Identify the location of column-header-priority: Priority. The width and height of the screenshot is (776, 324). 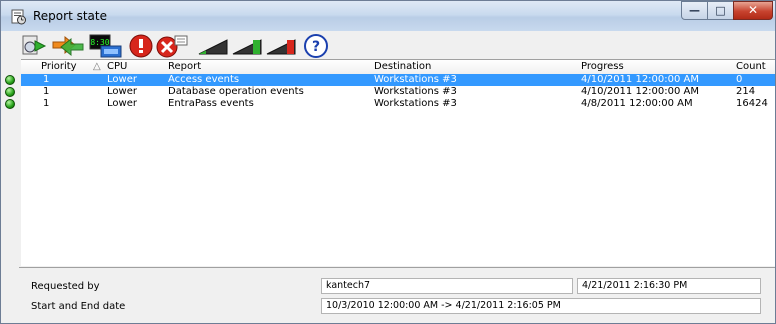
(59, 67).